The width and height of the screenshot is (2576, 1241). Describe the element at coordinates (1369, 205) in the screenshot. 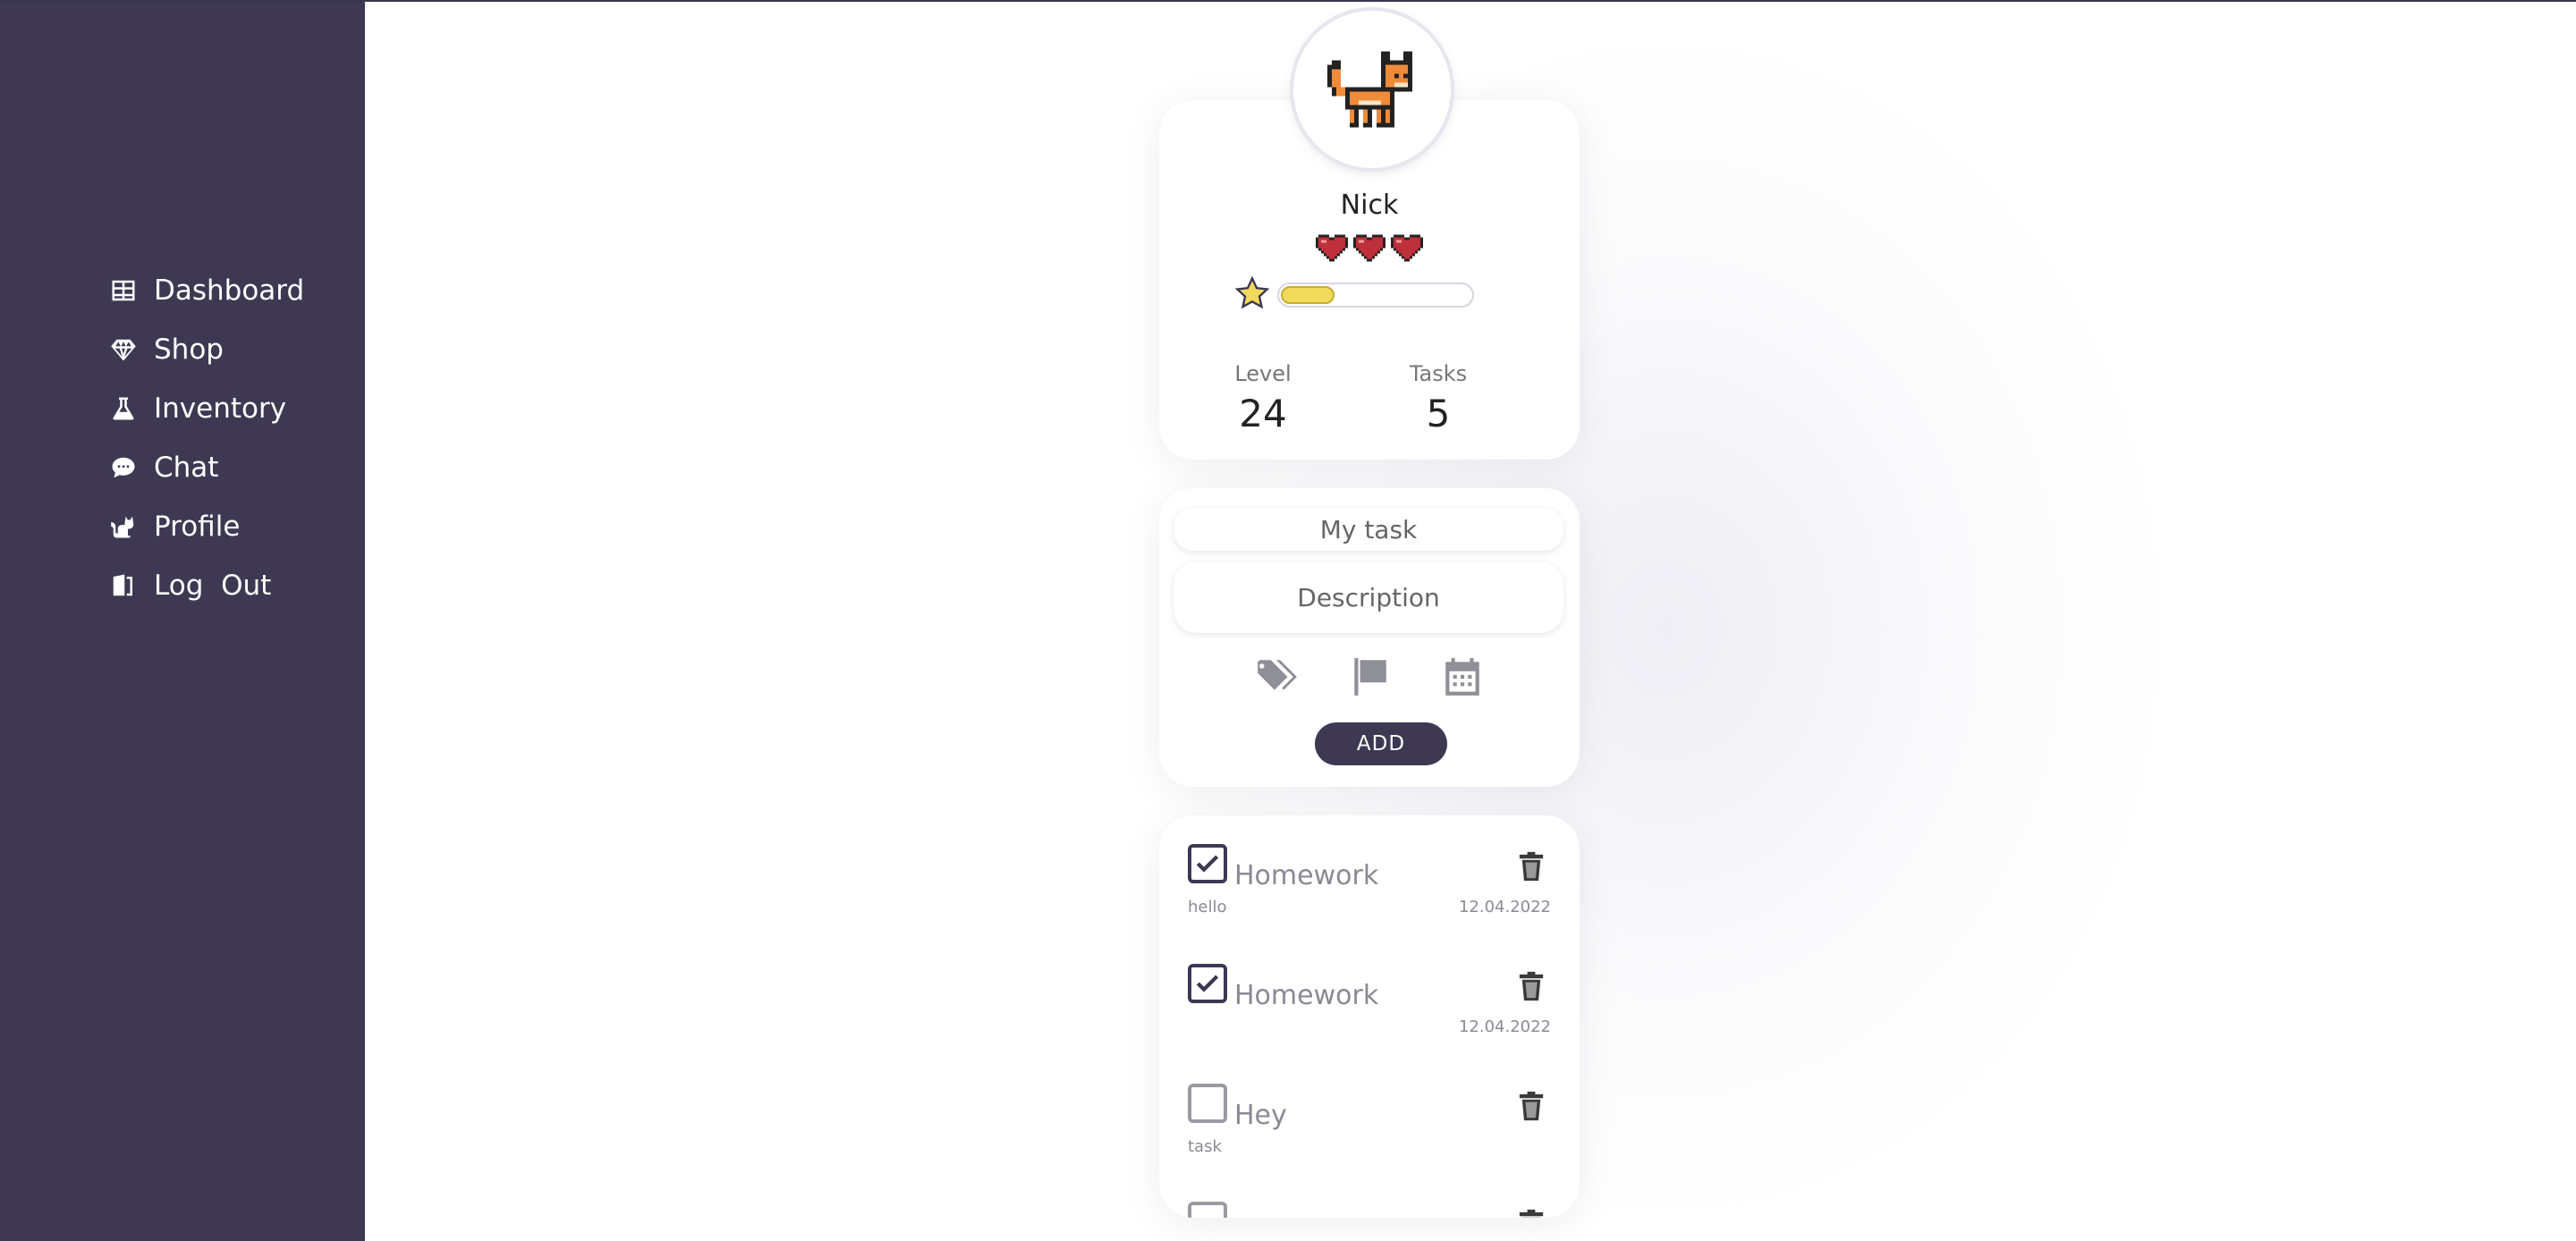

I see `username: Nick` at that location.